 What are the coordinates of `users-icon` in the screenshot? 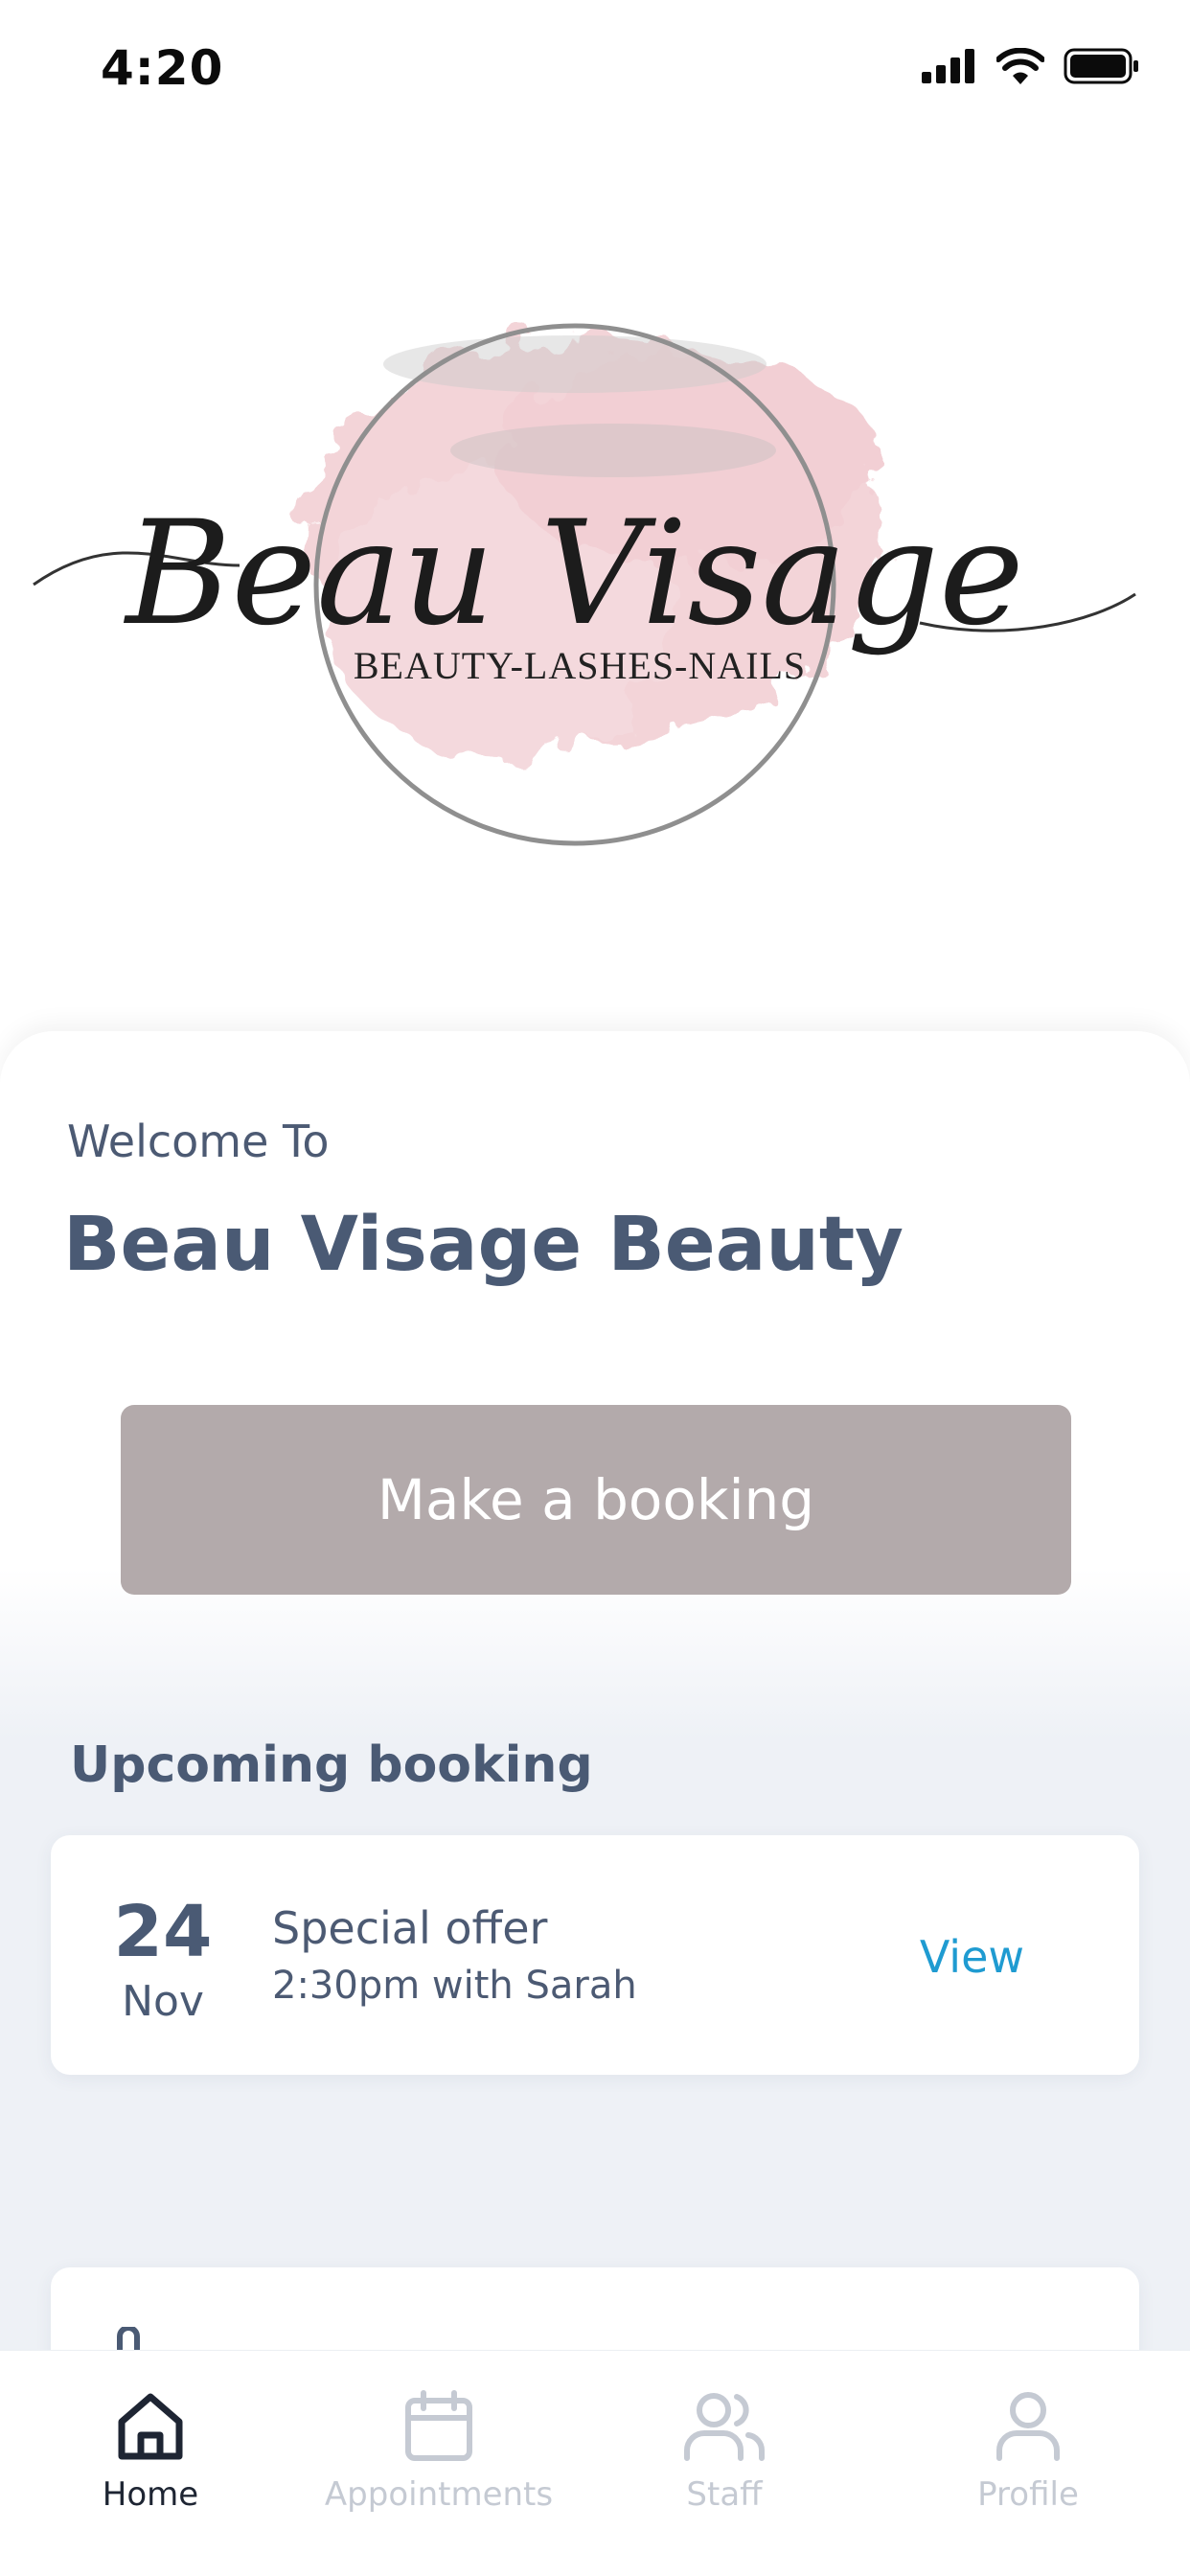 It's located at (725, 2427).